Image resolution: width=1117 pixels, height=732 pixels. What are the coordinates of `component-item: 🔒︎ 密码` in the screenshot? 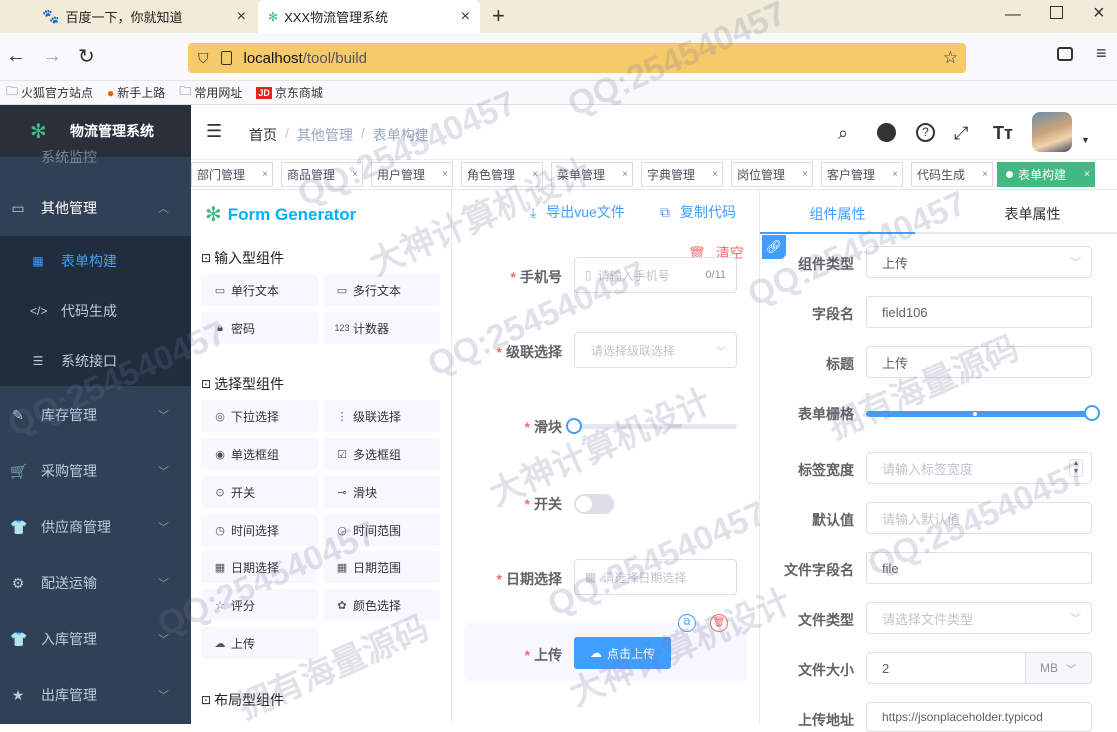 It's located at (259, 328).